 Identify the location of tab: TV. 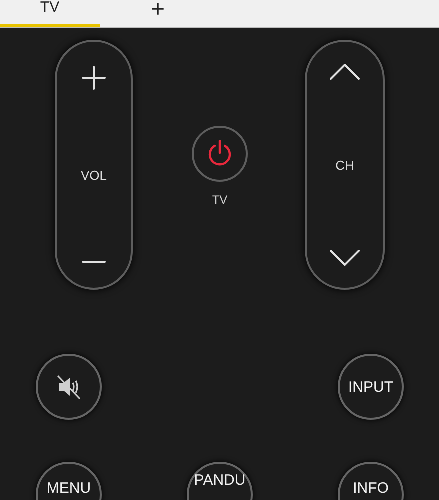
(50, 13).